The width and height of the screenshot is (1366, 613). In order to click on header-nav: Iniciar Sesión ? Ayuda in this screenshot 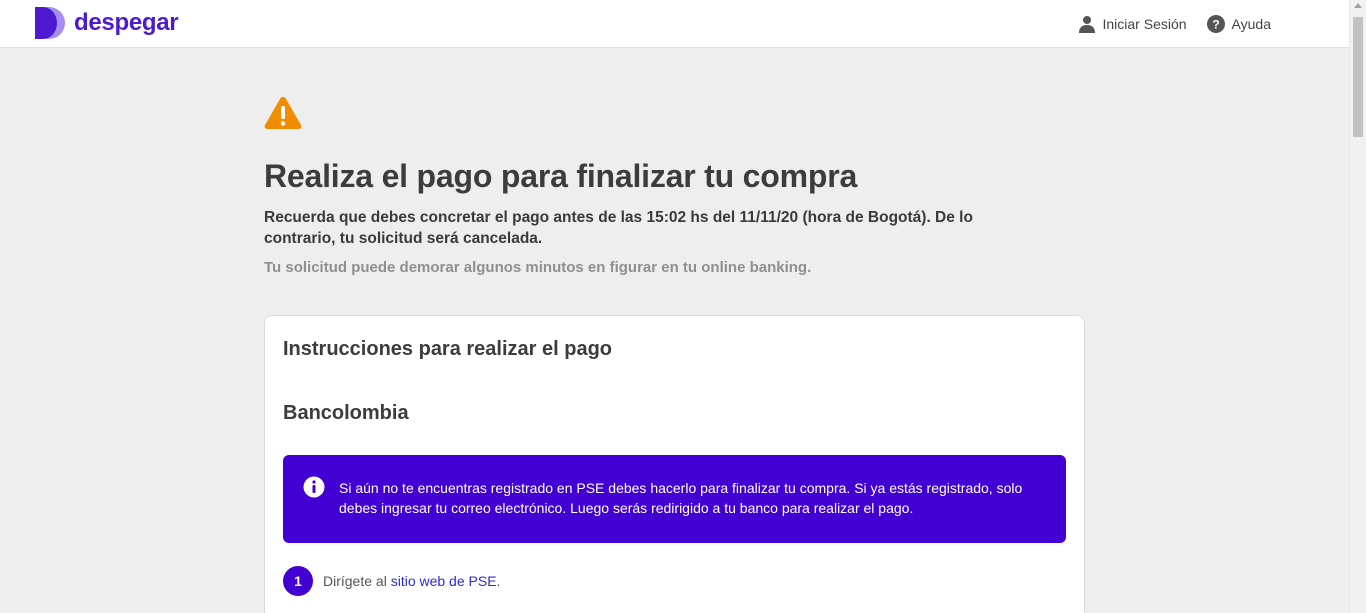, I will do `click(1174, 24)`.